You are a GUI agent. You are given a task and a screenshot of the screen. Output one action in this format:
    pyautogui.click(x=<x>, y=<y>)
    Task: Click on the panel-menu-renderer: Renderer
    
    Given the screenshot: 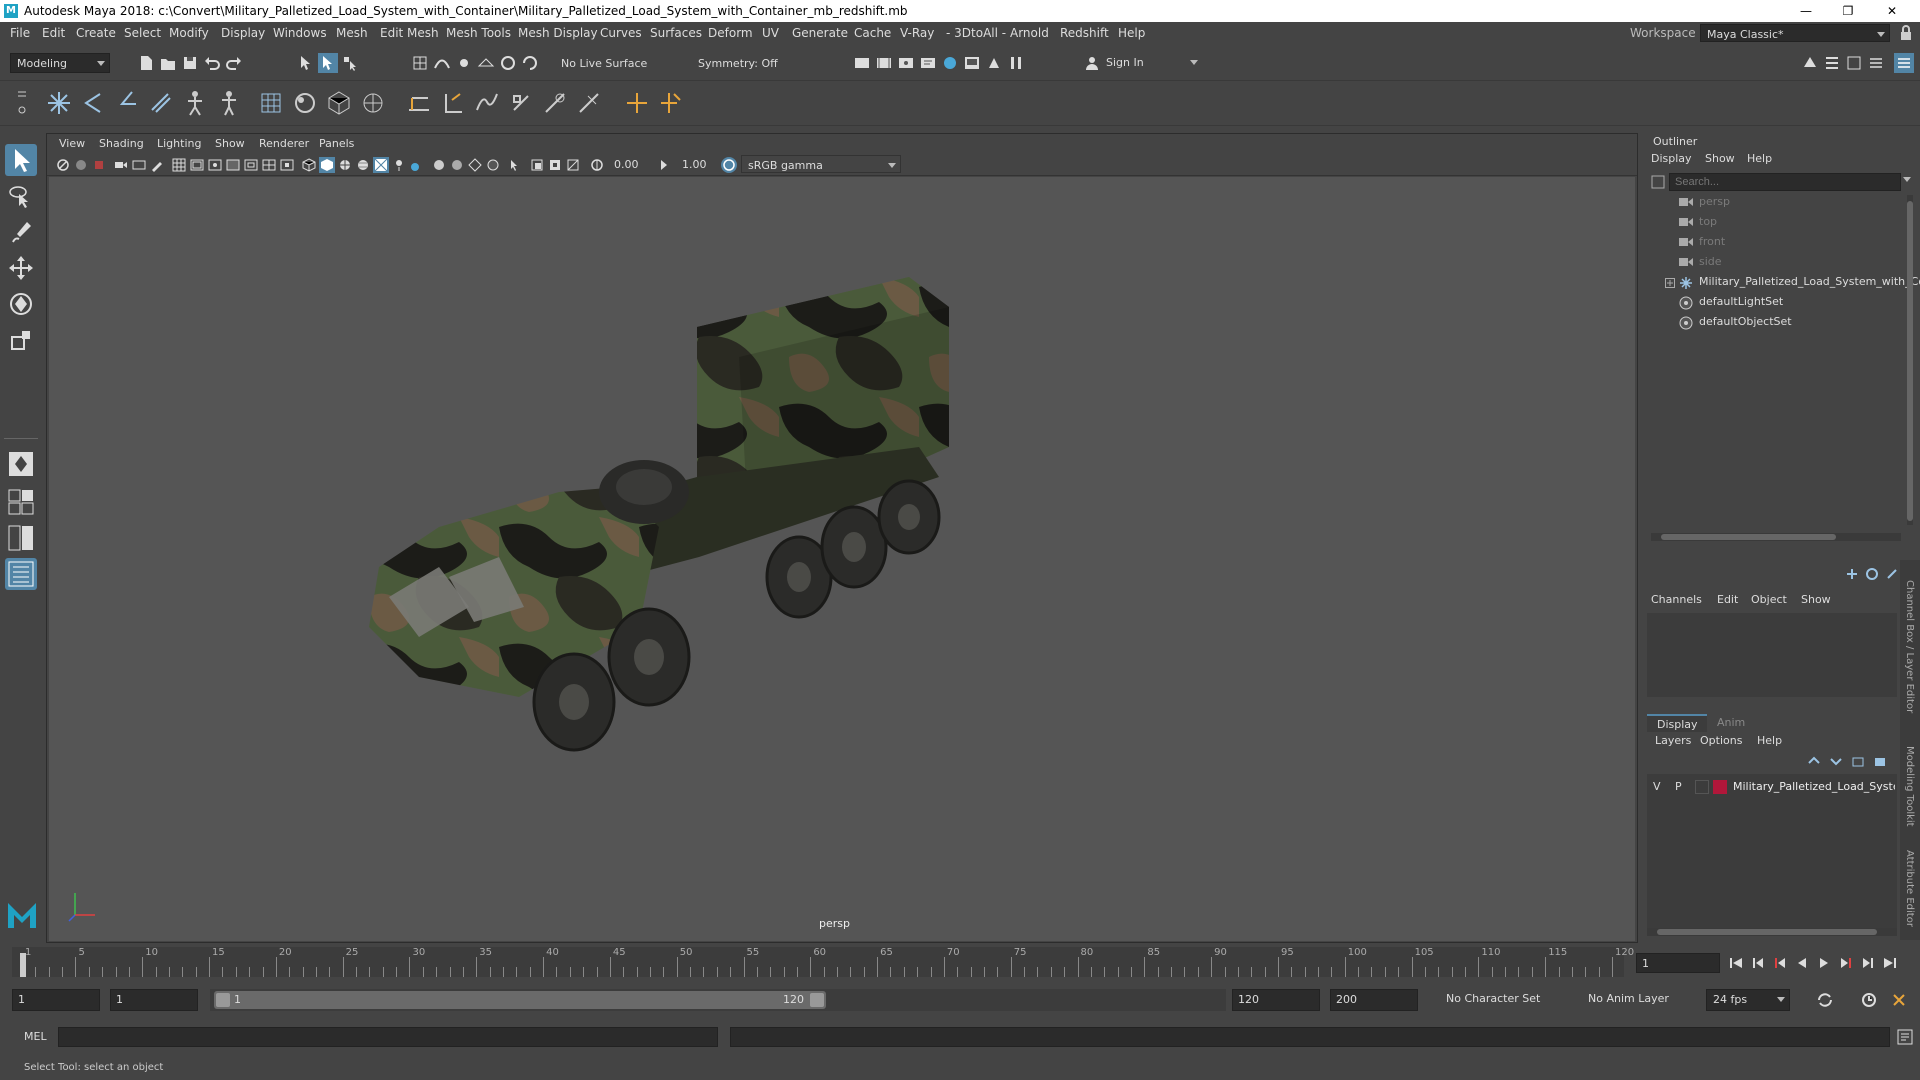 What is the action you would take?
    pyautogui.click(x=284, y=143)
    